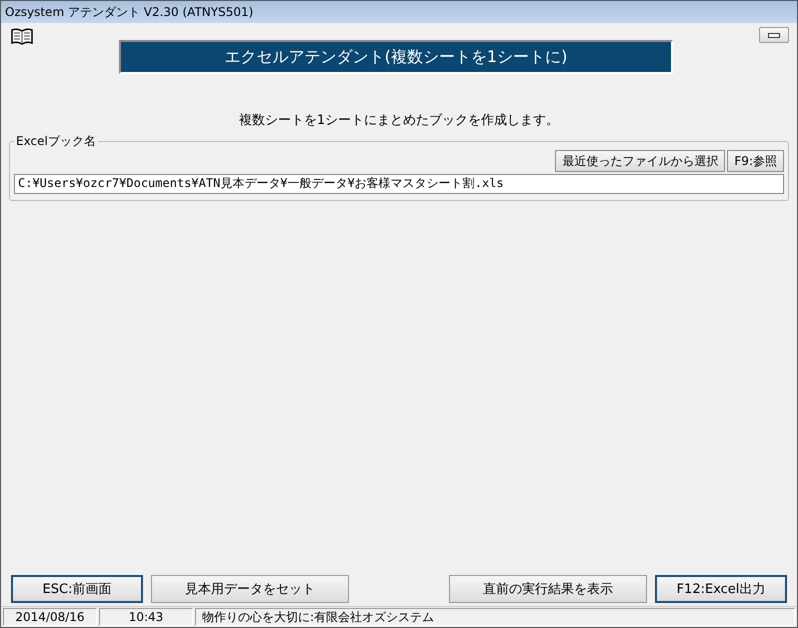 The width and height of the screenshot is (798, 628). Describe the element at coordinates (129, 12) in the screenshot. I see `window-title: Ozsystem アテンダント V2.30 (ATNYS501)` at that location.